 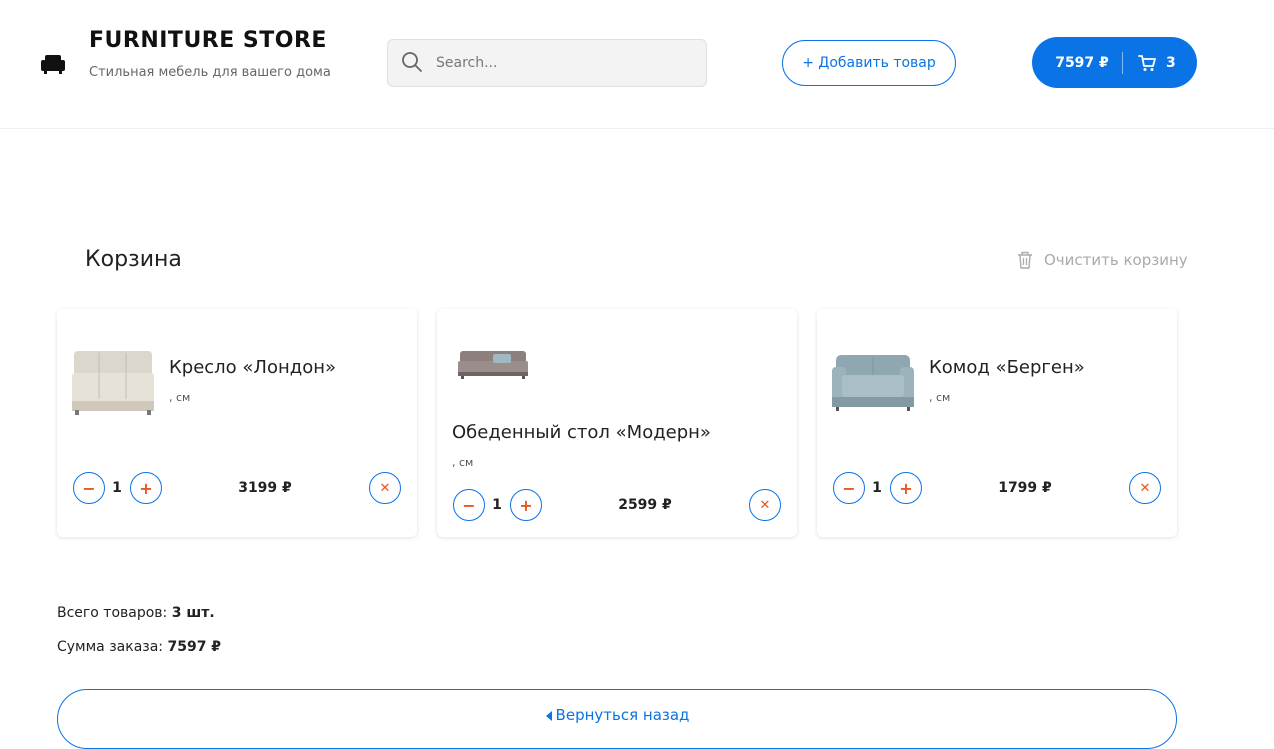 What do you see at coordinates (194, 647) in the screenshot?
I see `order-sum-value: 7597 ₽` at bounding box center [194, 647].